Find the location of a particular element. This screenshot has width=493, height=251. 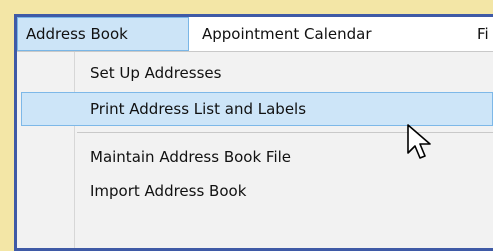

menu-file-truncated: Fi is located at coordinates (483, 34).